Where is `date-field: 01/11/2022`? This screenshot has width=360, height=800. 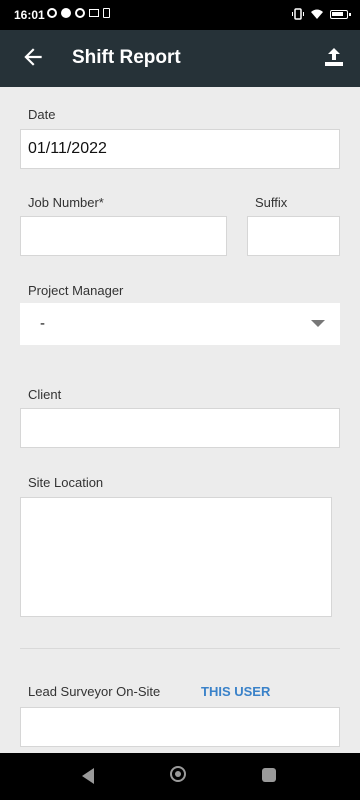
date-field: 01/11/2022 is located at coordinates (180, 149).